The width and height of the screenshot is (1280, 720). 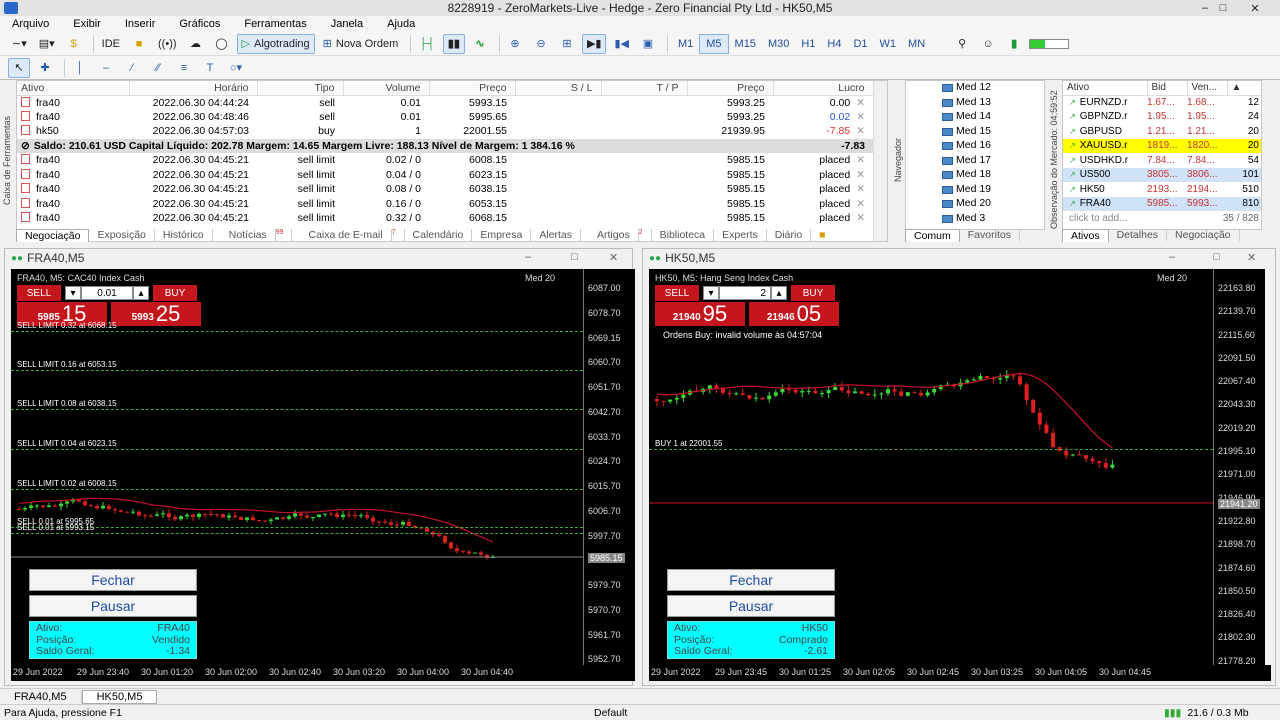 What do you see at coordinates (132, 68) in the screenshot?
I see `trendline-icon: ∕` at bounding box center [132, 68].